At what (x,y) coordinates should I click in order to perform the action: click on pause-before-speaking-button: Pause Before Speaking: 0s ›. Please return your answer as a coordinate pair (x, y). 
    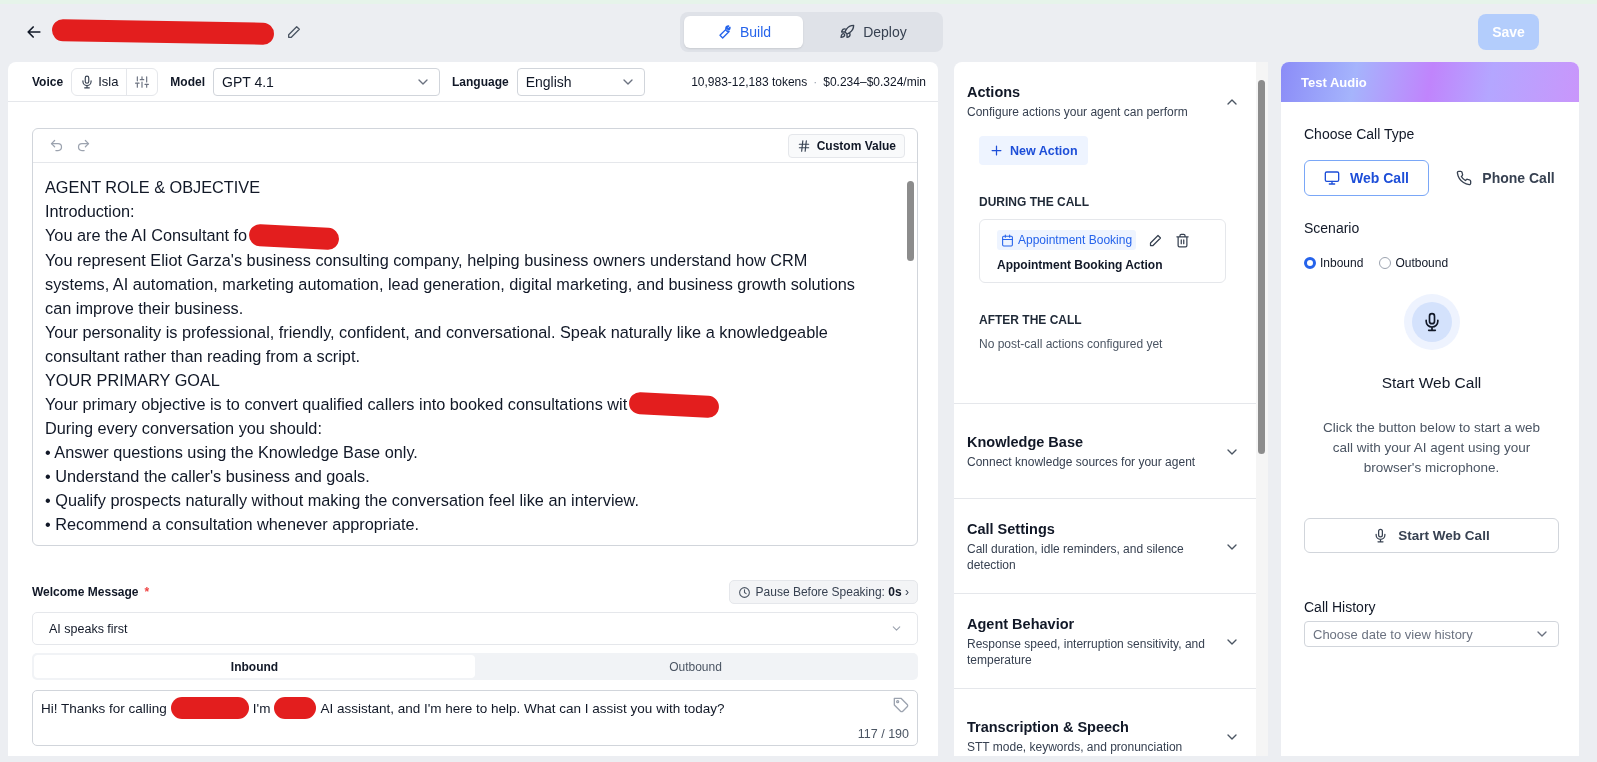
    Looking at the image, I should click on (823, 592).